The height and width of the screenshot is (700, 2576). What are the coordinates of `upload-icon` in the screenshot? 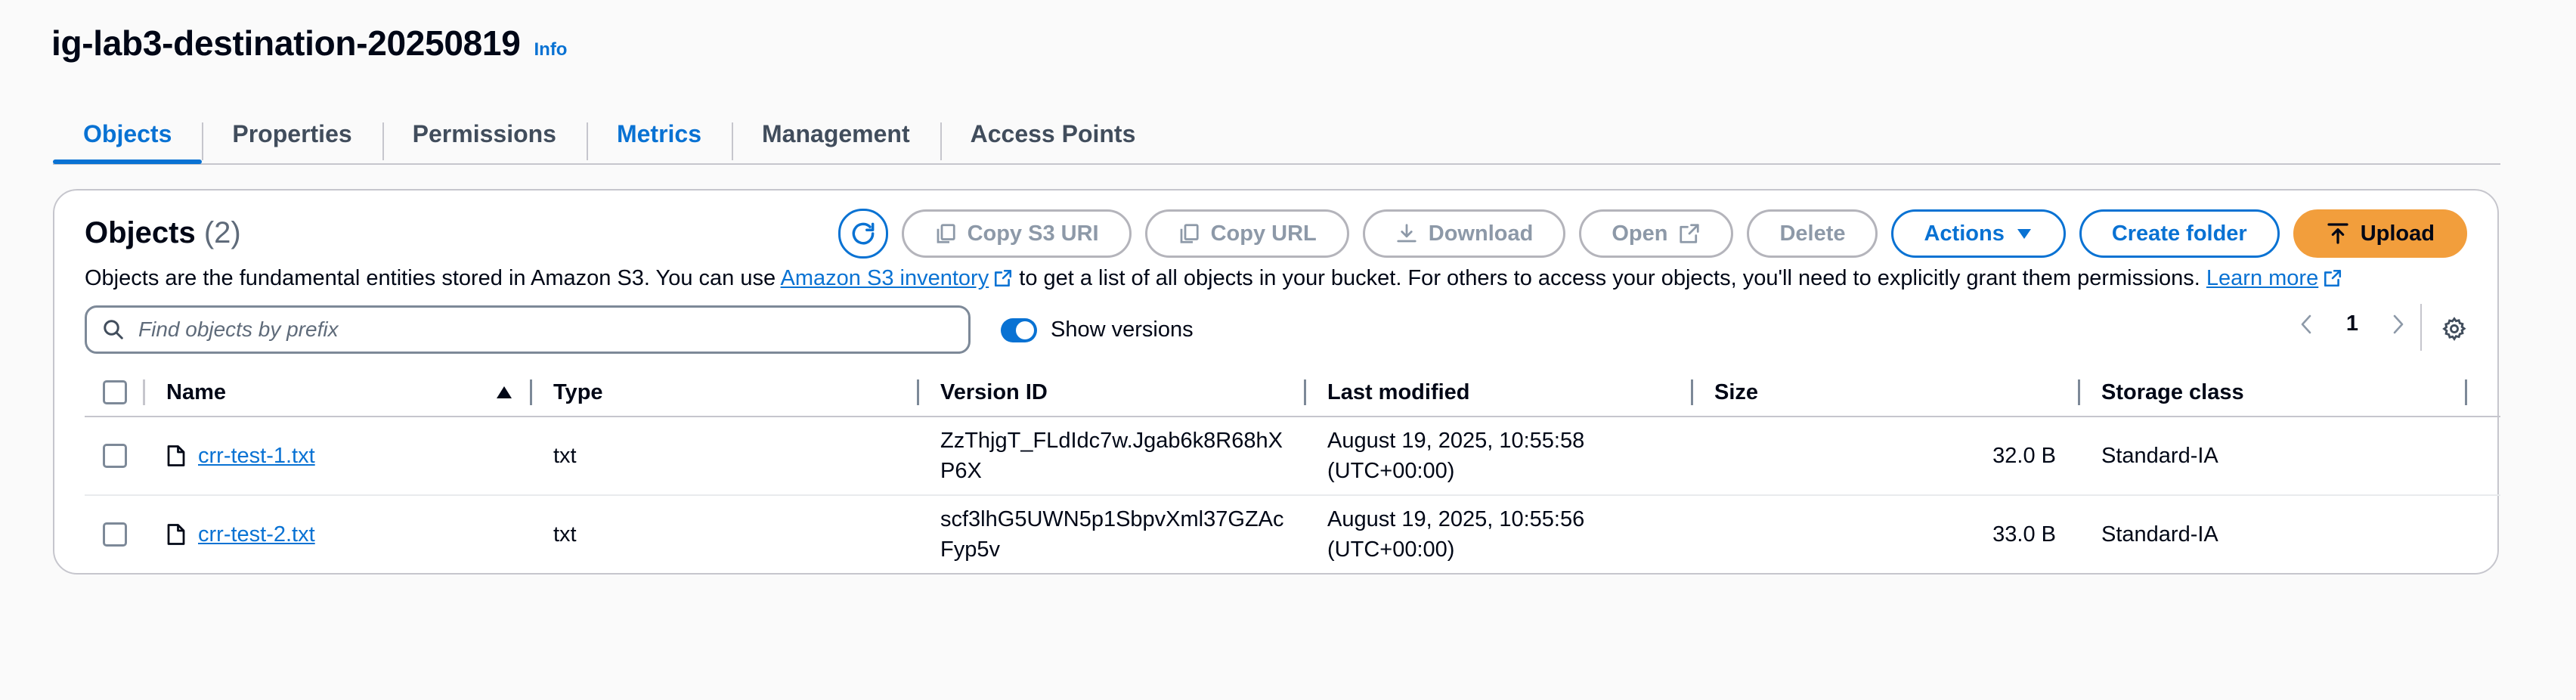 It's located at (2337, 233).